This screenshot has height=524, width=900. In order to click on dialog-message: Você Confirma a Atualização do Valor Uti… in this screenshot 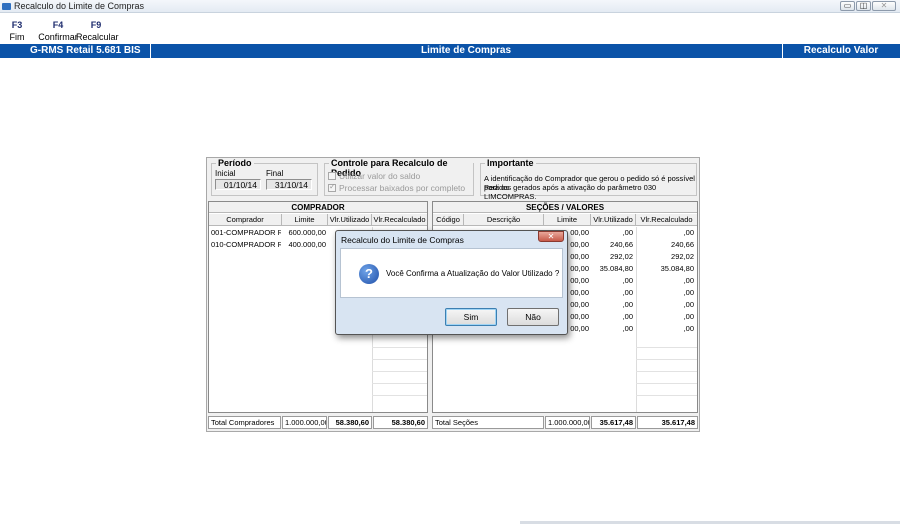, I will do `click(473, 273)`.